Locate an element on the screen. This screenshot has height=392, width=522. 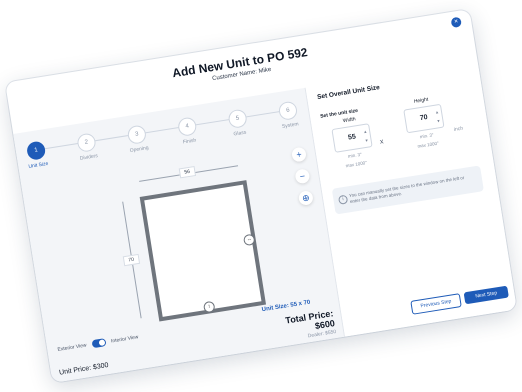
height-input: 70 ▲ ▼ is located at coordinates (424, 118).